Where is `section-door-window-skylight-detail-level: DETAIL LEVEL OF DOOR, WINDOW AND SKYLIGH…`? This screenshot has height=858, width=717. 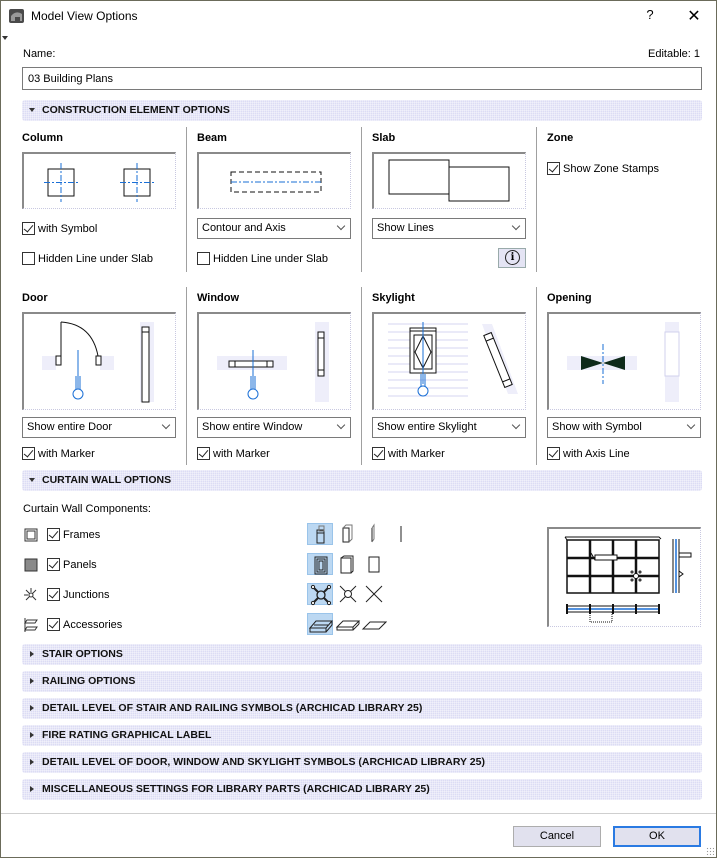
section-door-window-skylight-detail-level: DETAIL LEVEL OF DOOR, WINDOW AND SKYLIGH… is located at coordinates (362, 762).